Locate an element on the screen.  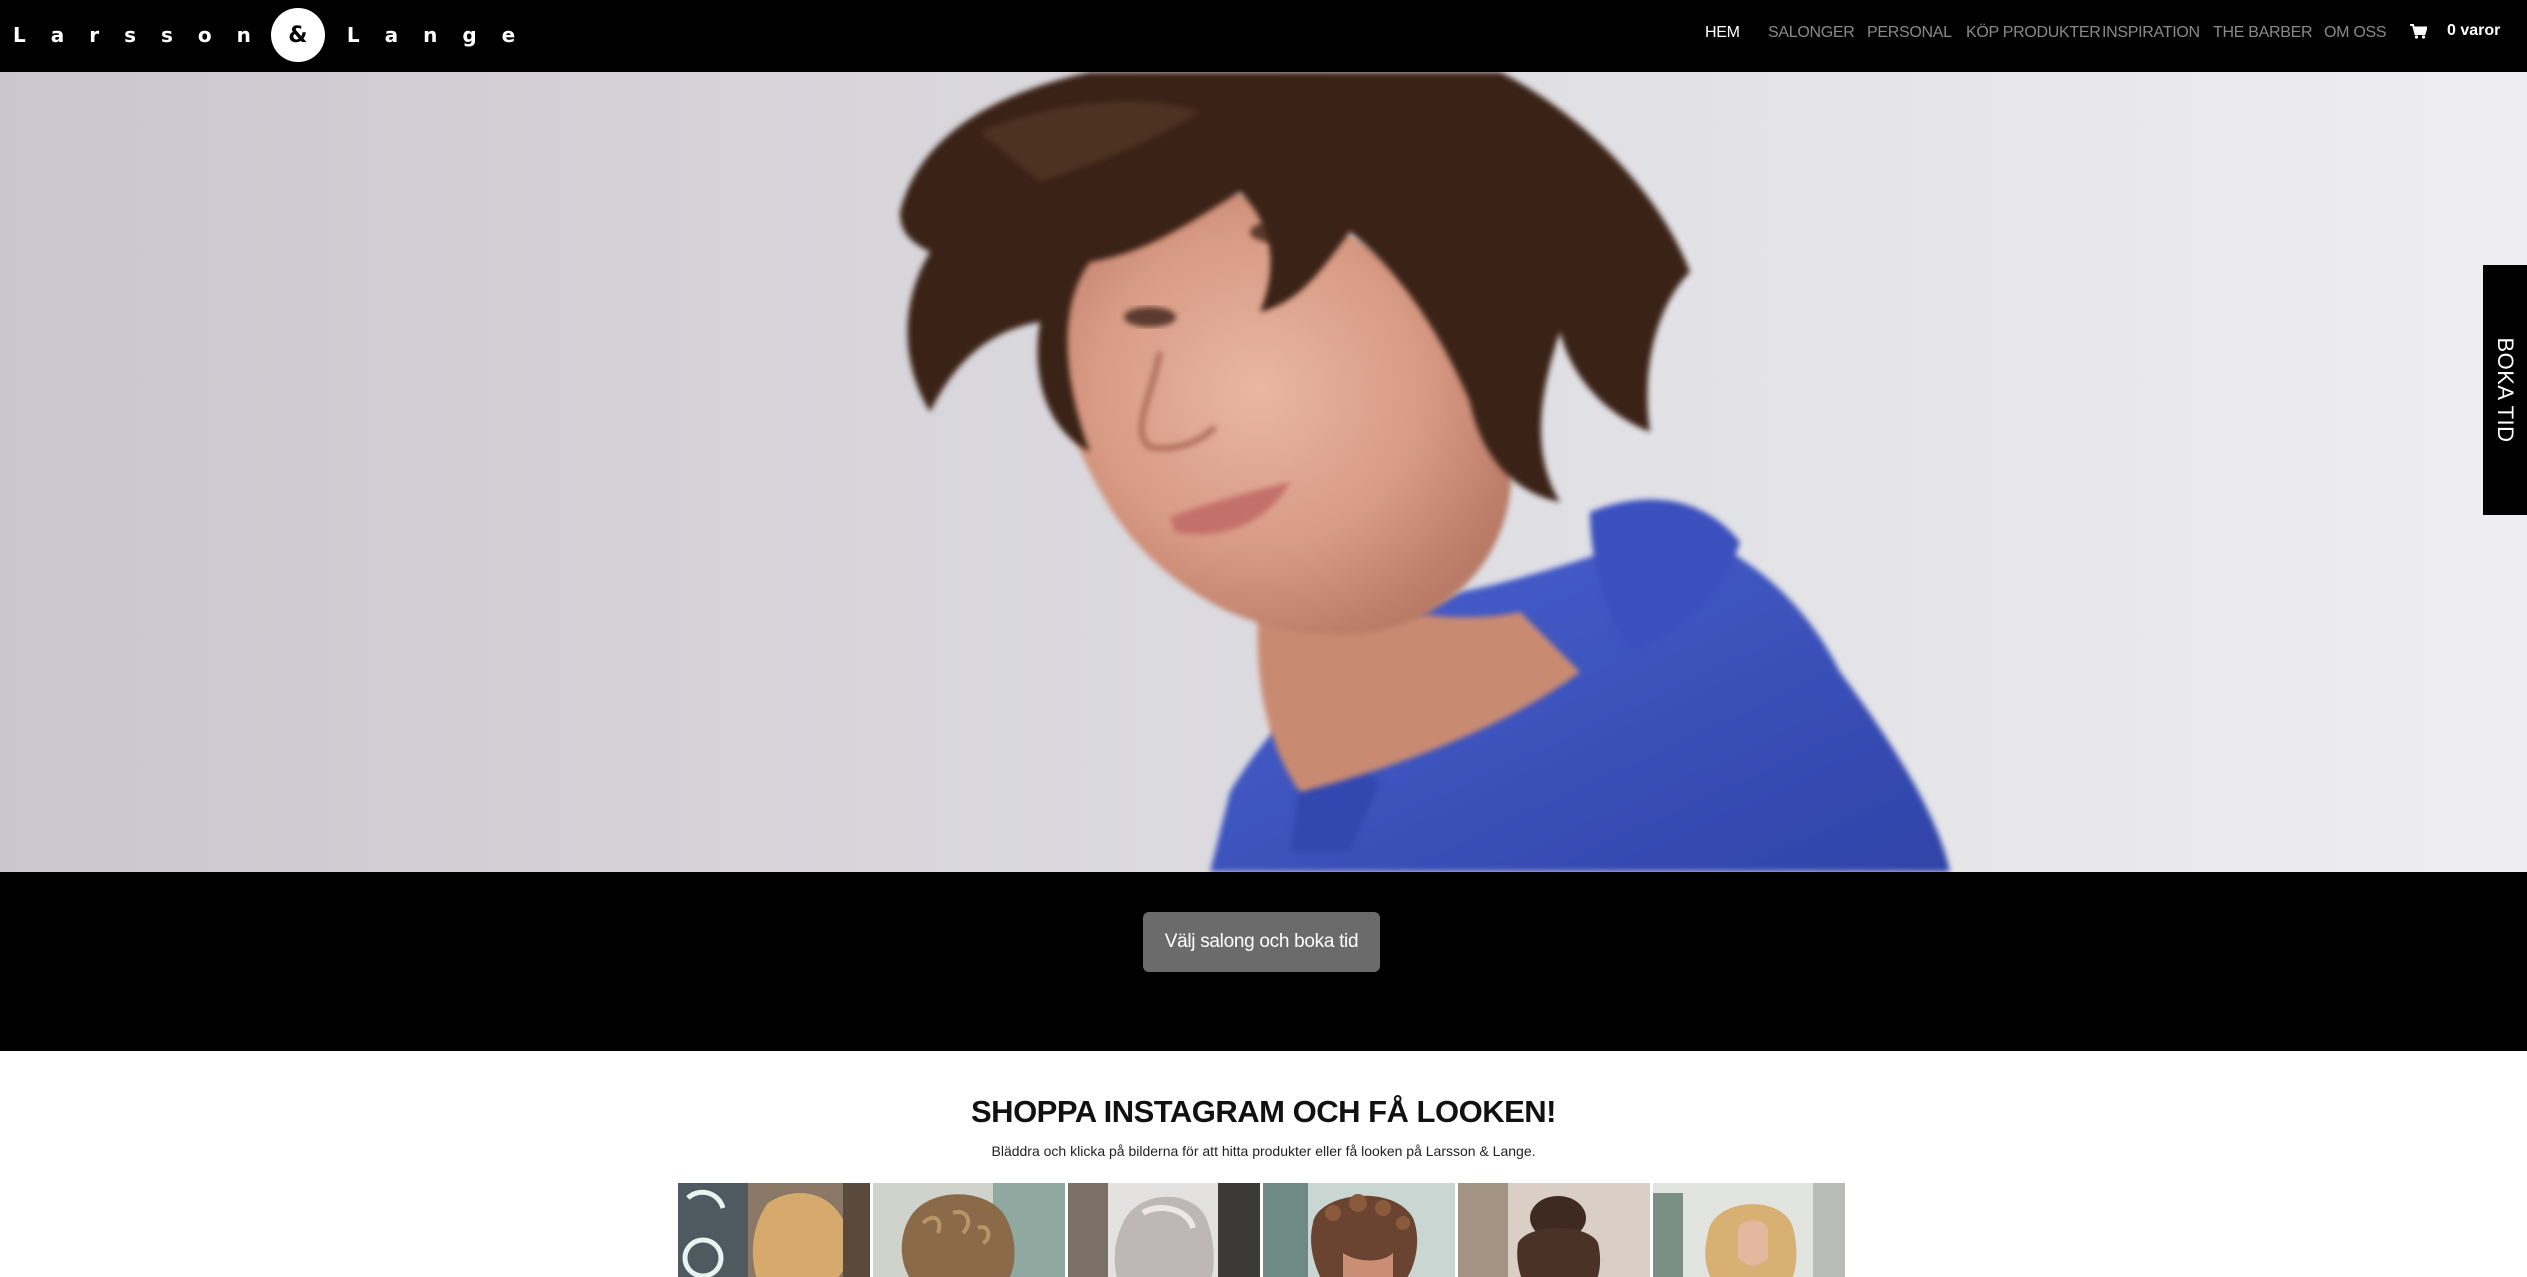
logo-ampersand-circle: & is located at coordinates (297, 35).